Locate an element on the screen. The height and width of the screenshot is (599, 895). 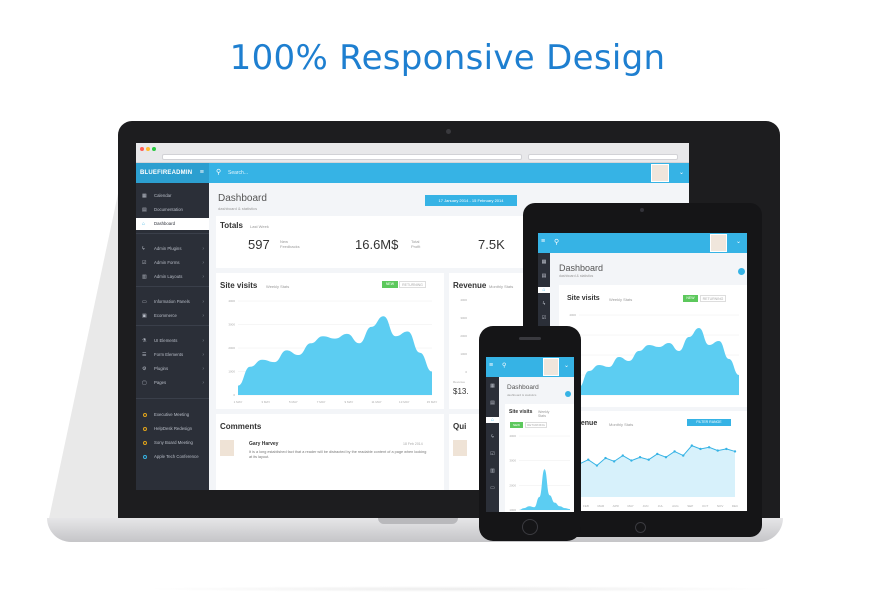
floor-shadow is located at coordinates (460, 589).